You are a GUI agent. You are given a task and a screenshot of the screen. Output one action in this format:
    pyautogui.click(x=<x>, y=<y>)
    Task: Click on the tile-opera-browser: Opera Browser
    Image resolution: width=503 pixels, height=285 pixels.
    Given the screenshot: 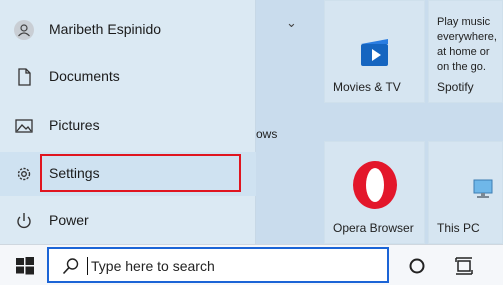 What is the action you would take?
    pyautogui.click(x=374, y=192)
    